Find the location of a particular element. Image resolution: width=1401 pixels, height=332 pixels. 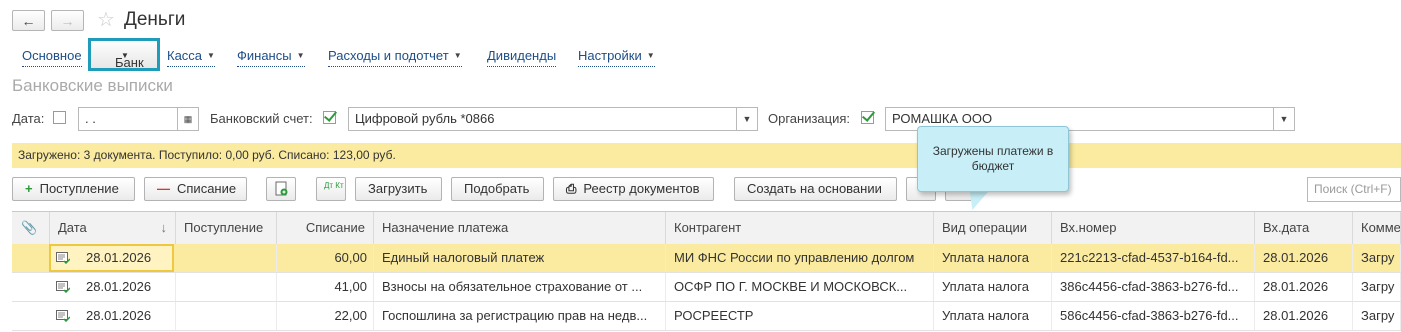

add-receipt-label: Поступление is located at coordinates (79, 188).